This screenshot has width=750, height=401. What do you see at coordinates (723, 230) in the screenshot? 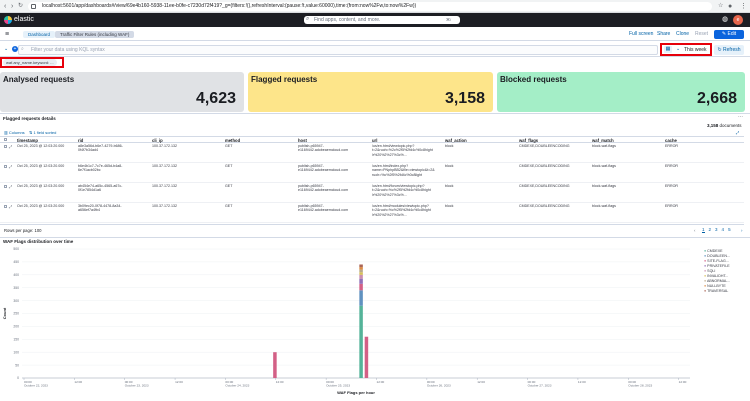
I see `page-4: 4` at bounding box center [723, 230].